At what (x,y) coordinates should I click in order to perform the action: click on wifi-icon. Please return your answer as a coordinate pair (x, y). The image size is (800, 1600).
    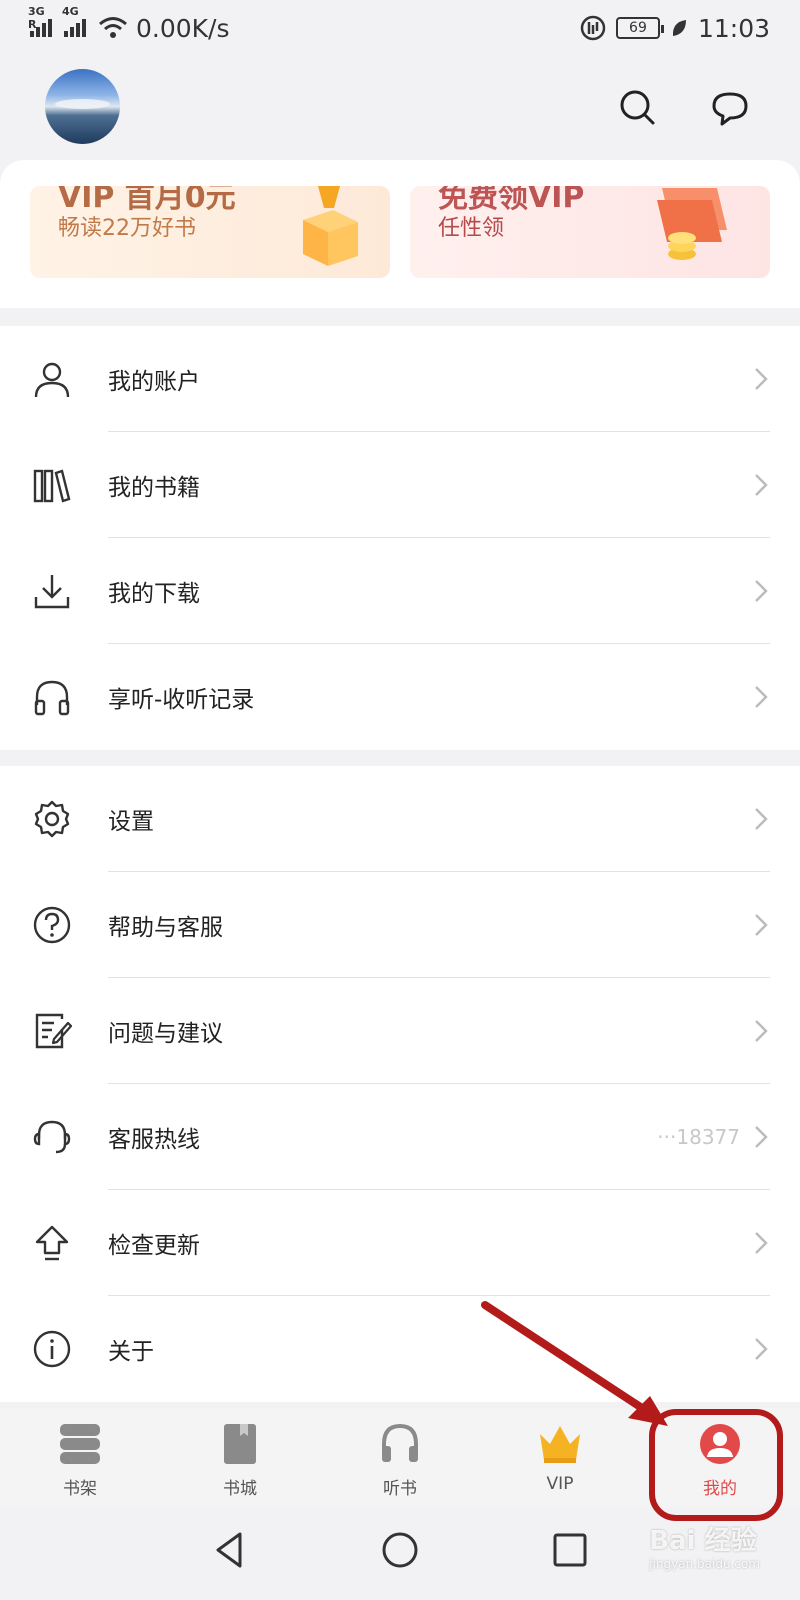
    Looking at the image, I should click on (113, 27).